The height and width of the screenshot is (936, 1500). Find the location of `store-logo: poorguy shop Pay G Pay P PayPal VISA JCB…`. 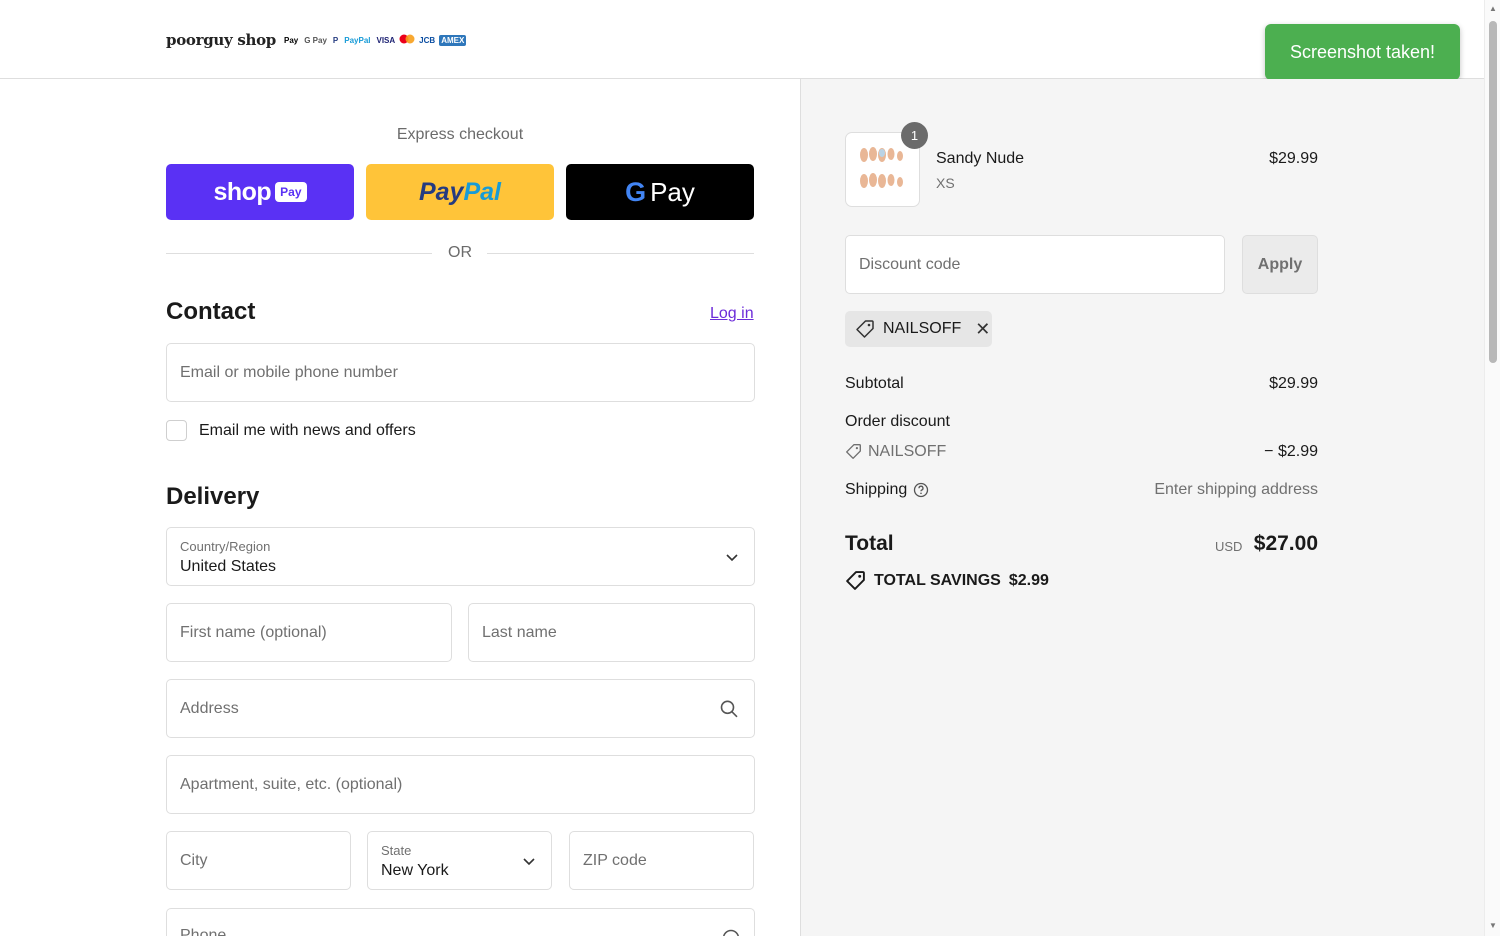

store-logo: poorguy shop Pay G Pay P PayPal VISA JCB… is located at coordinates (316, 40).